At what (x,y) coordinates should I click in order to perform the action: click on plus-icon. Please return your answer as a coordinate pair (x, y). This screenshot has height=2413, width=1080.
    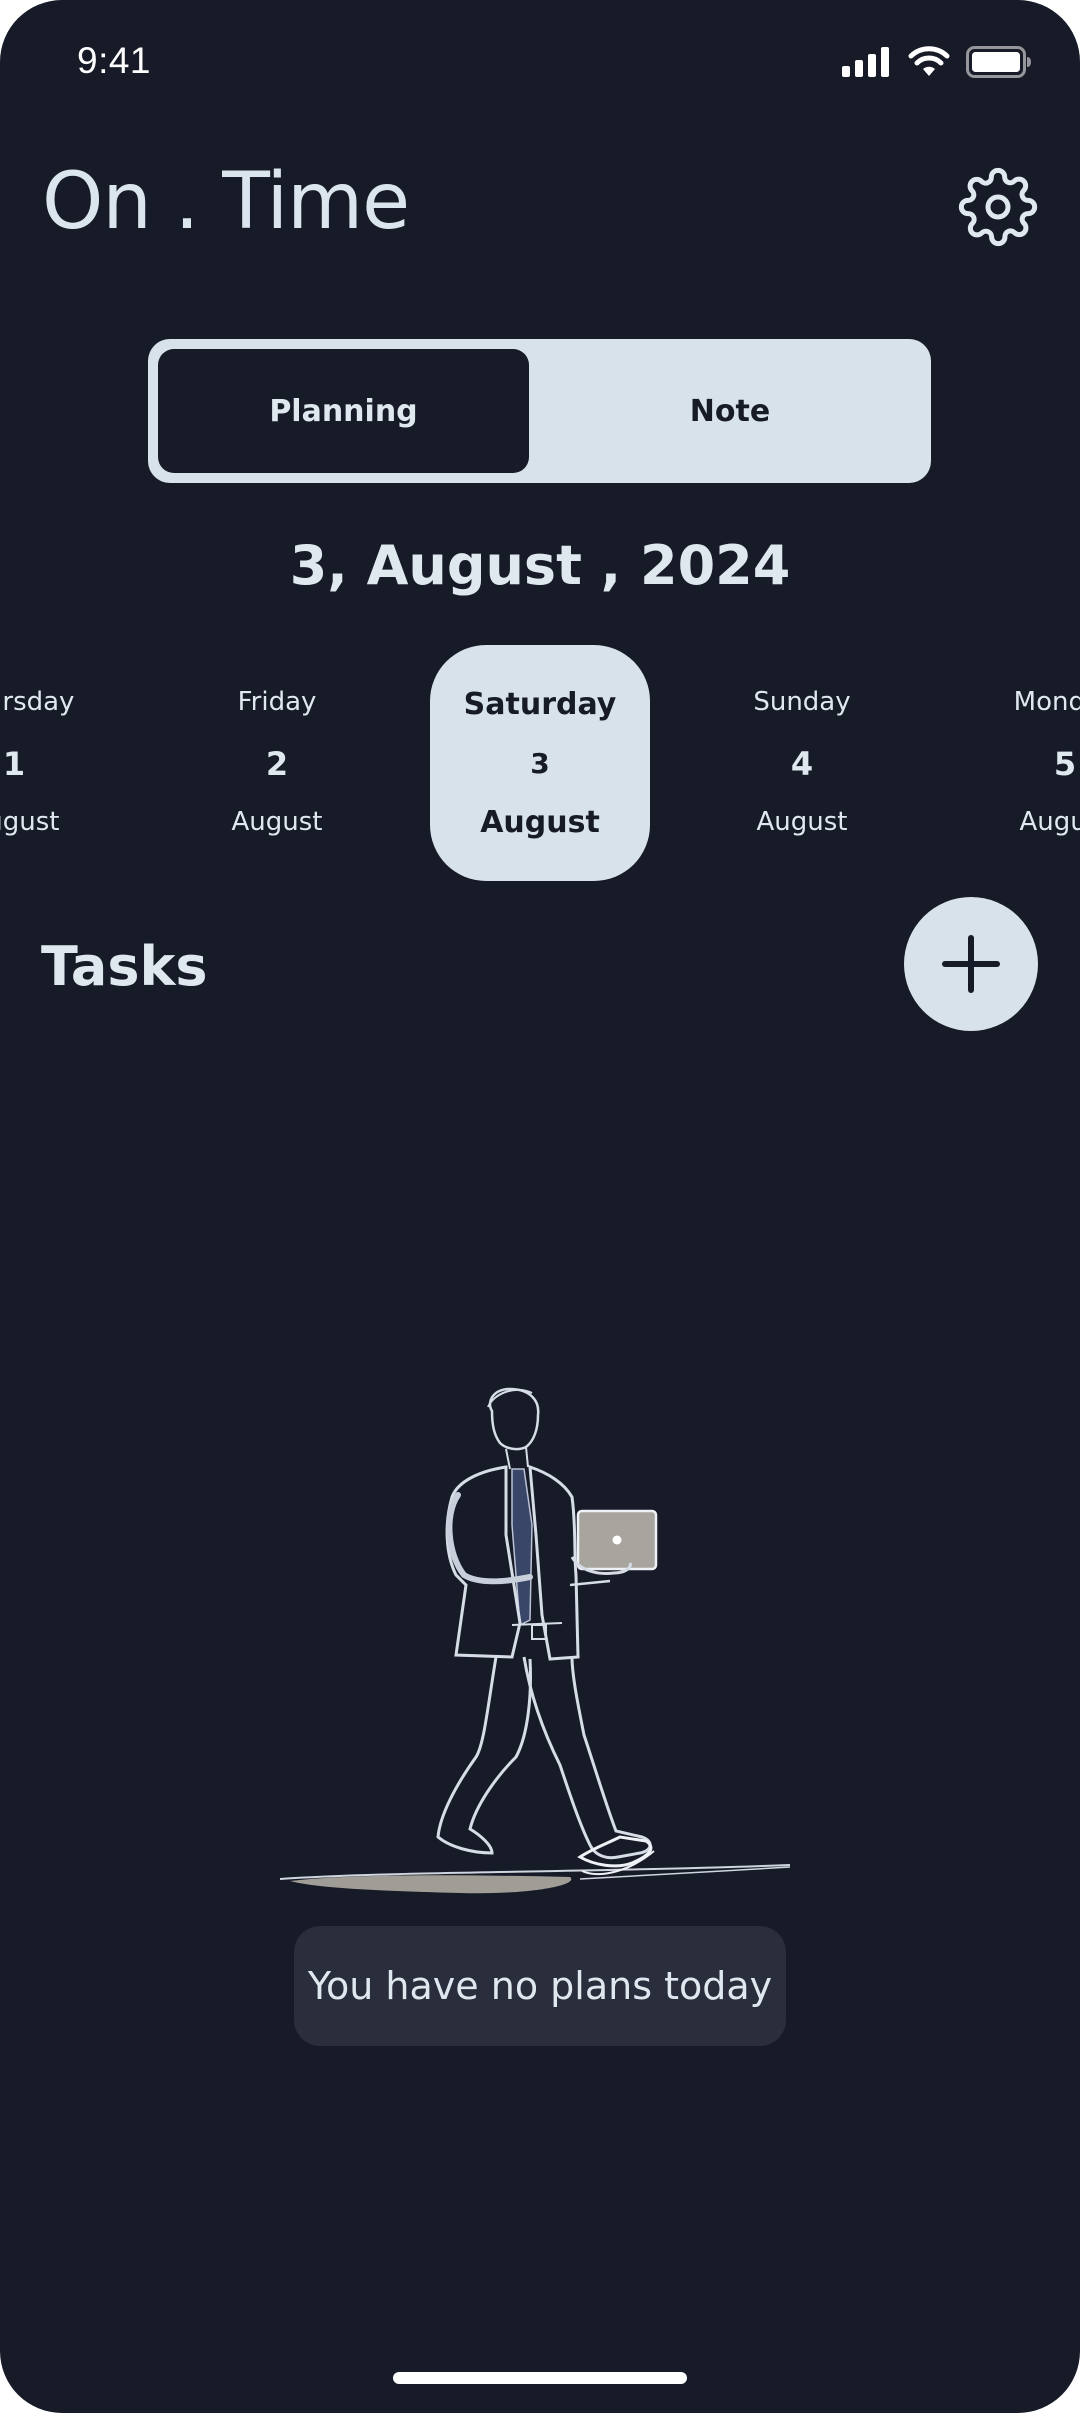
    Looking at the image, I should click on (971, 964).